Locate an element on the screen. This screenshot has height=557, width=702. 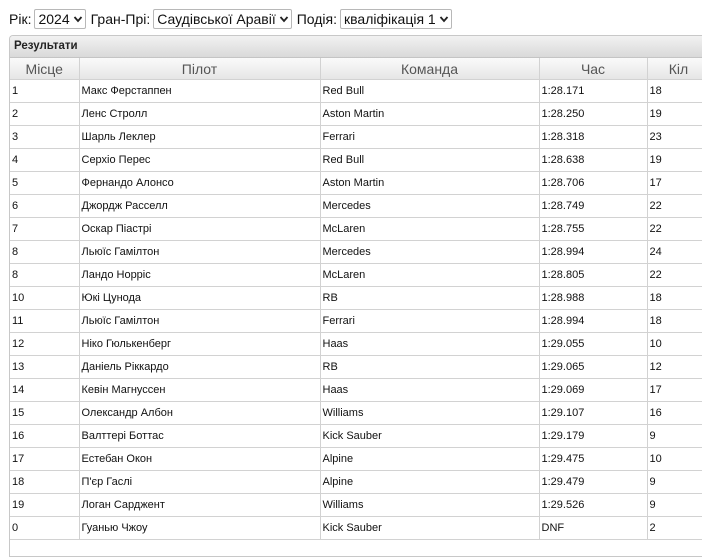
year-select: 2024 is located at coordinates (60, 19).